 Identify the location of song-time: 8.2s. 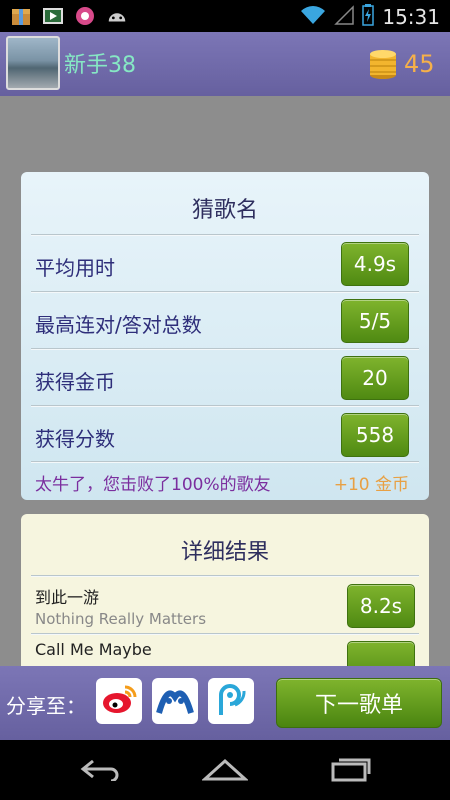
(381, 606).